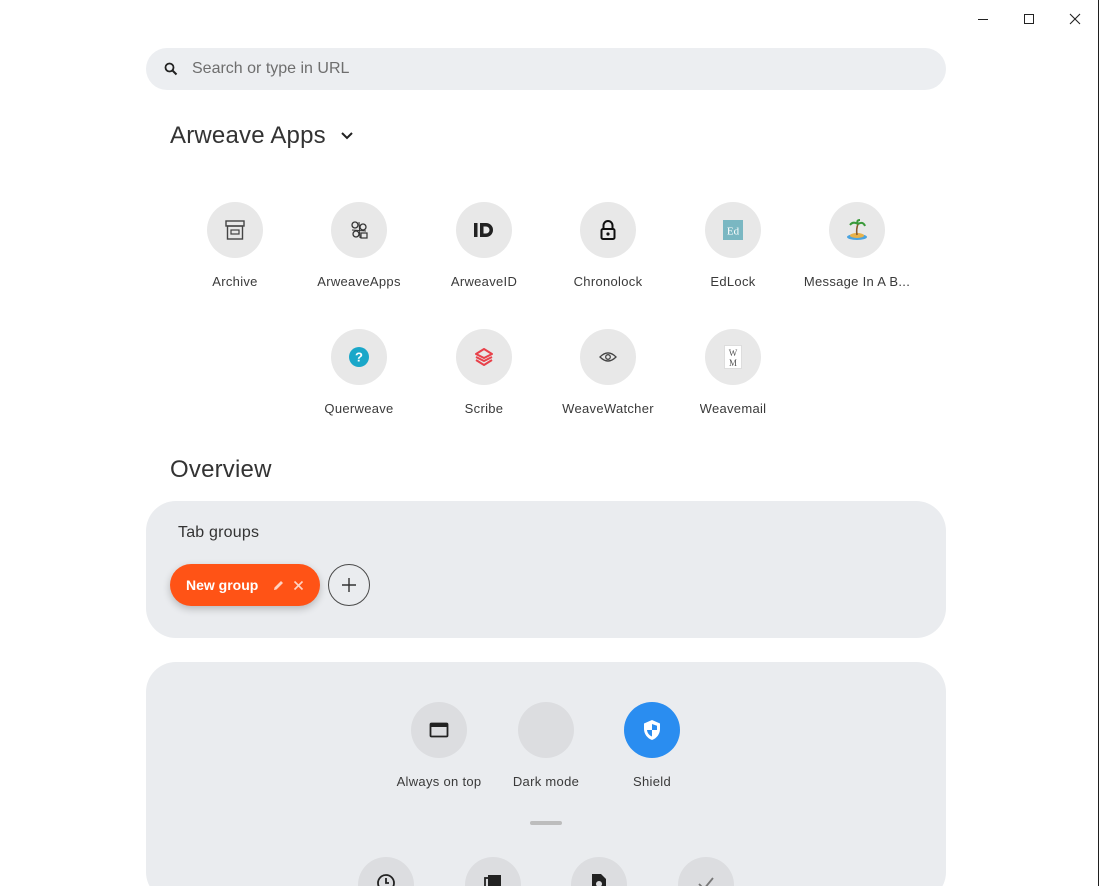  I want to click on id-badge-icon, so click(483, 230).